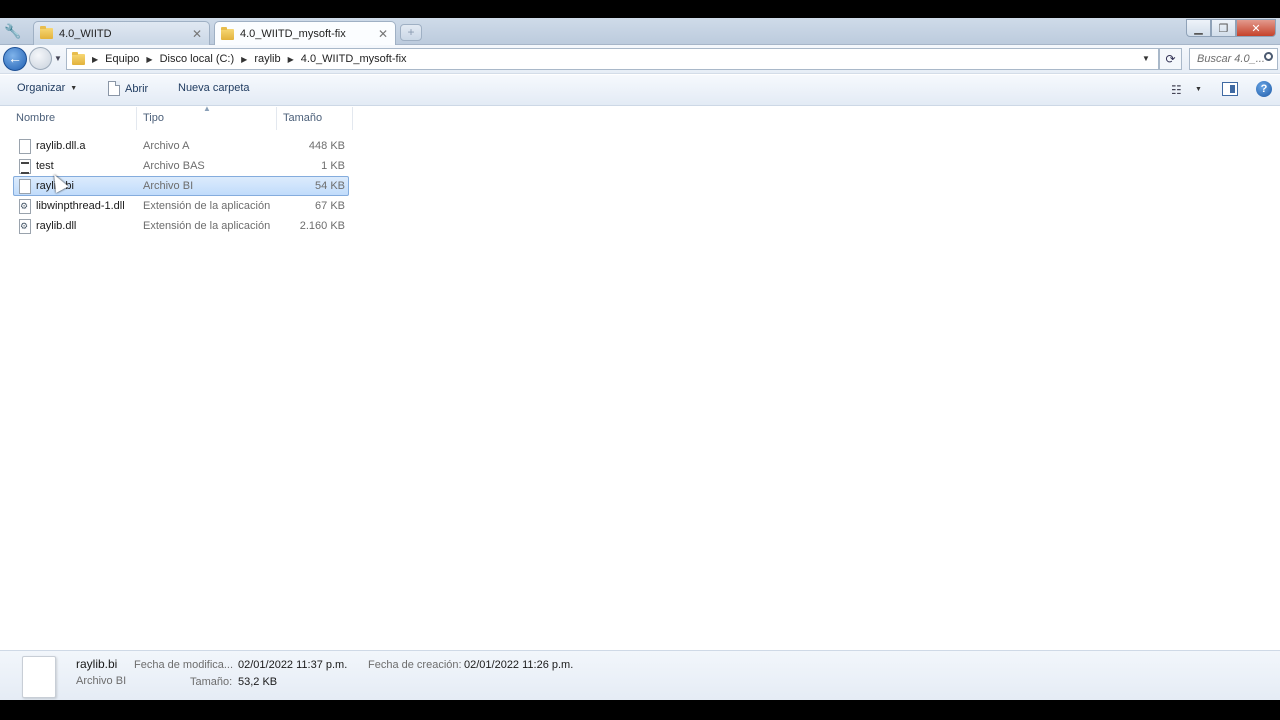  What do you see at coordinates (333, 166) in the screenshot?
I see `file-size: 1 KB` at bounding box center [333, 166].